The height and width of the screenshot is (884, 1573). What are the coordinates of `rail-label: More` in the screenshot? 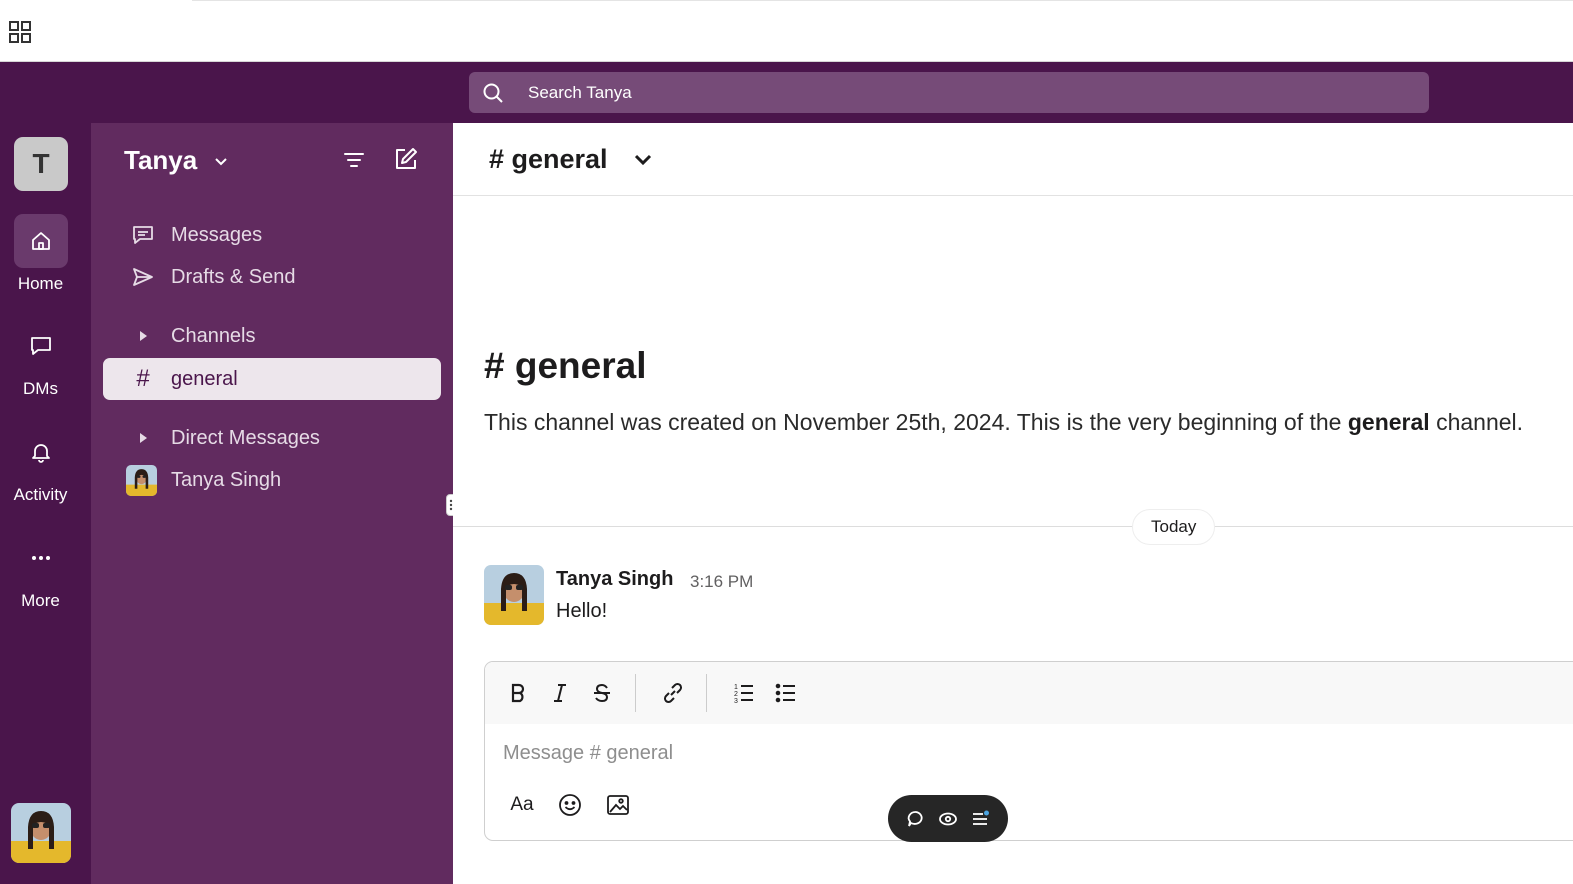 It's located at (40, 600).